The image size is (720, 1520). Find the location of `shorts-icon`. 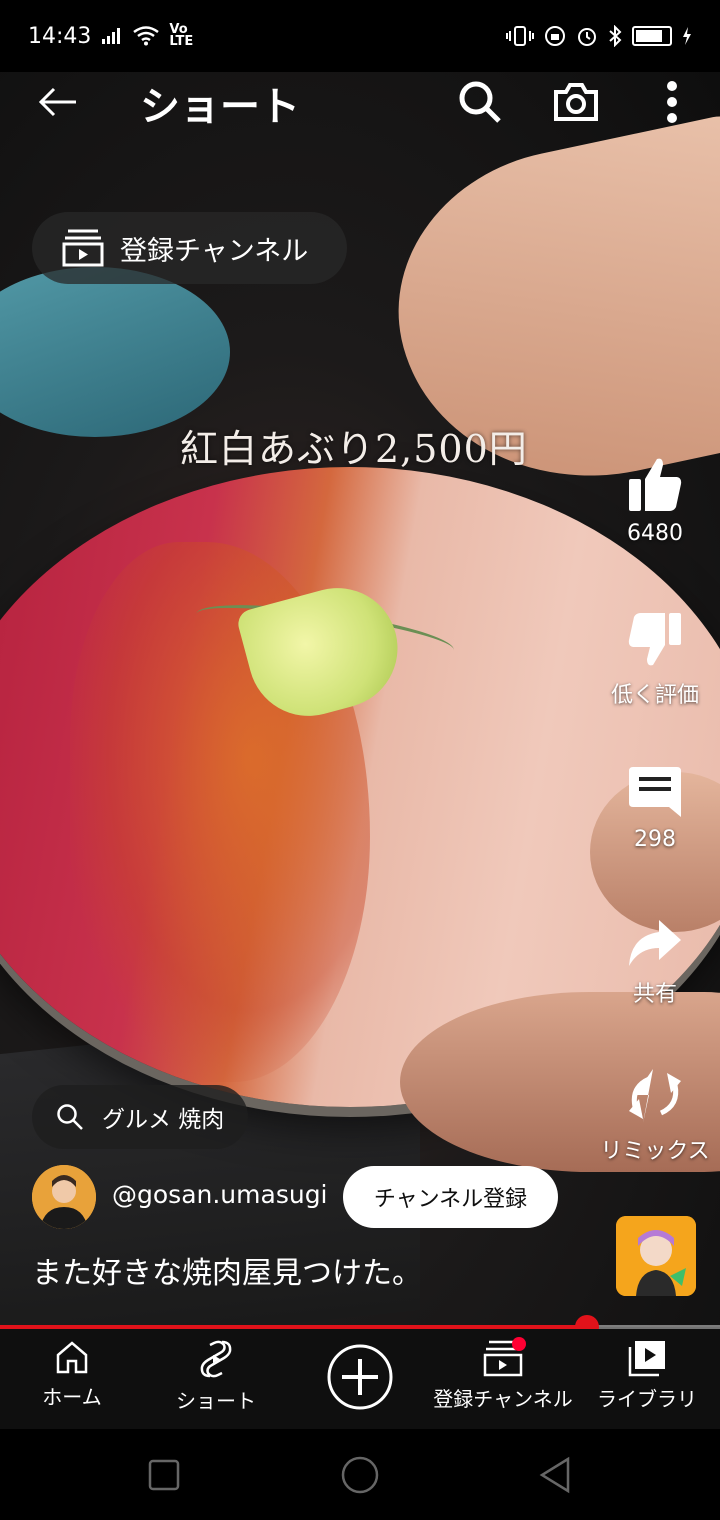

shorts-icon is located at coordinates (216, 1359).